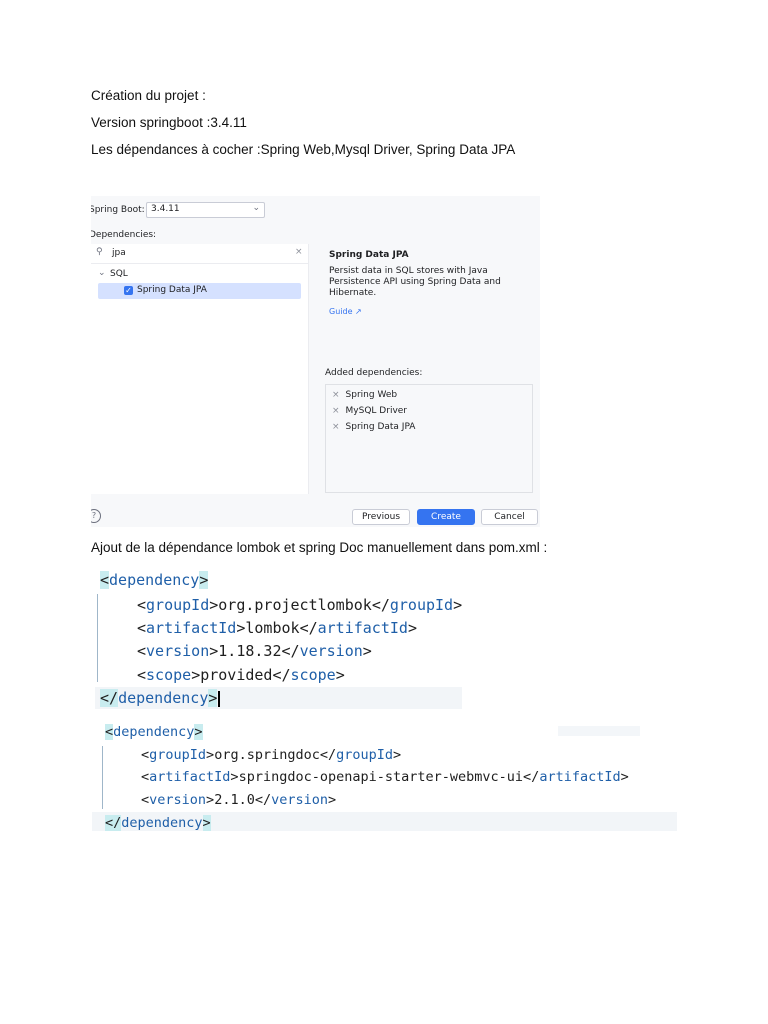 The image size is (768, 1024). Describe the element at coordinates (345, 311) in the screenshot. I see `guide-link: Guide ↗` at that location.